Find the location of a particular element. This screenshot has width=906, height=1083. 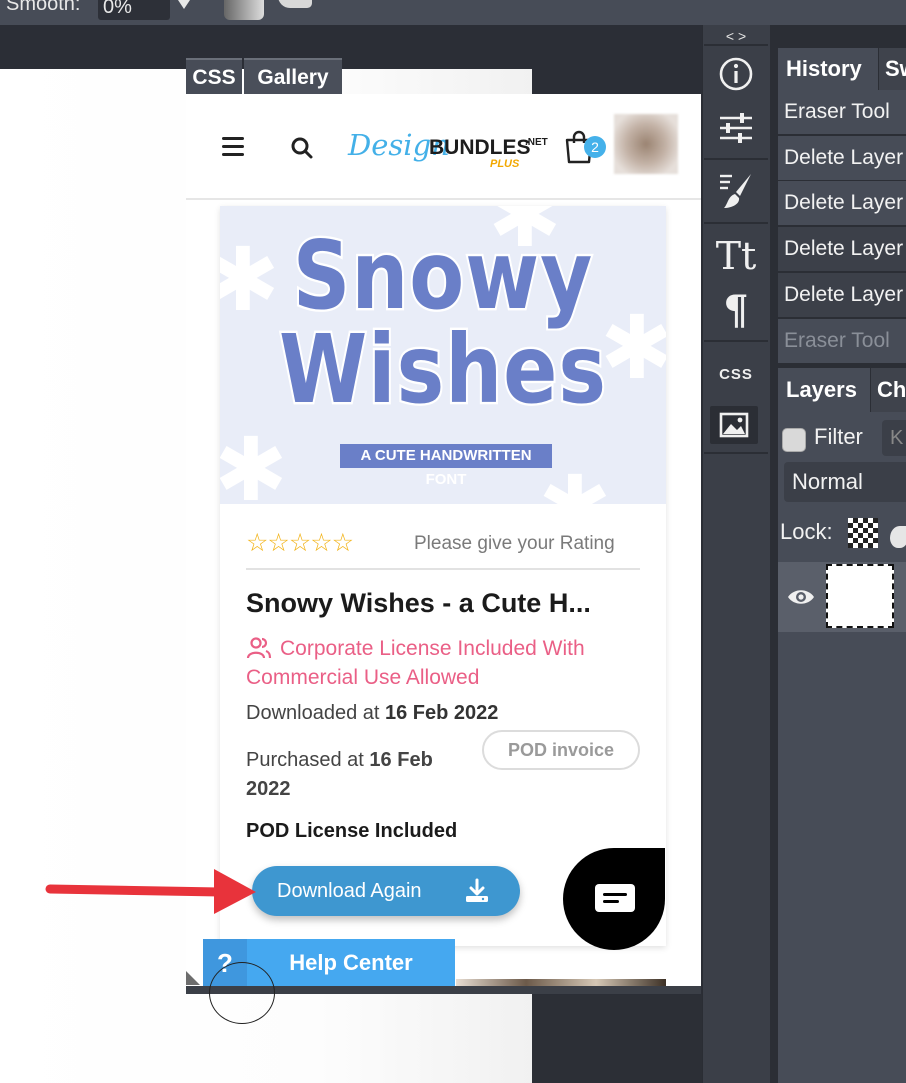

logo-bundles-text: BUNDLES is located at coordinates (480, 147).